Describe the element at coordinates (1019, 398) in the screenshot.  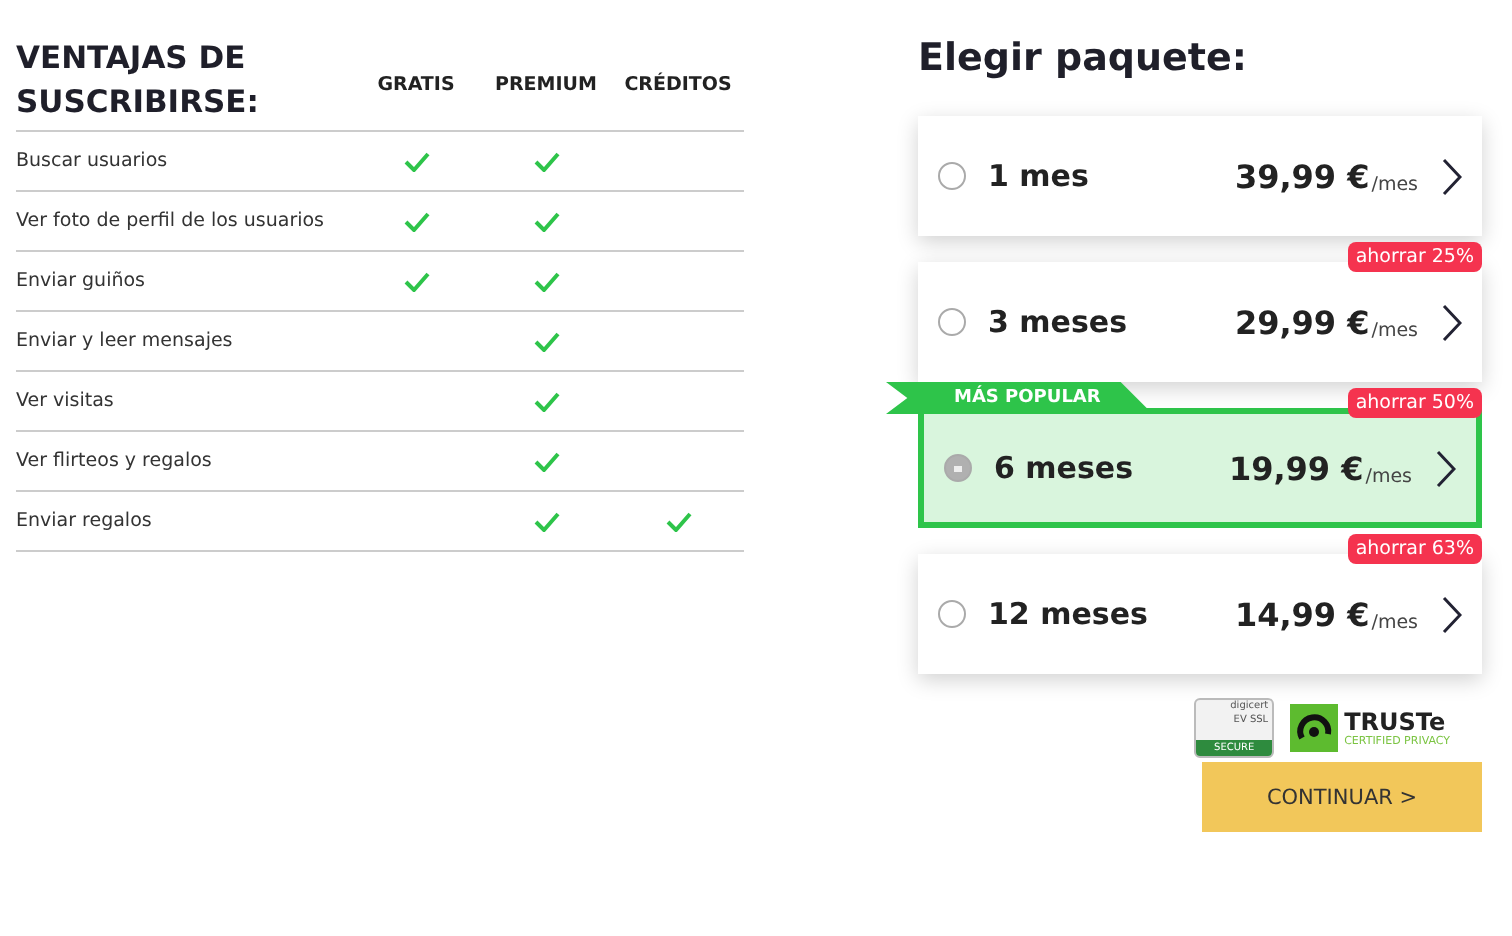
I see `popular-ribbon: MÁS POPULAR` at that location.